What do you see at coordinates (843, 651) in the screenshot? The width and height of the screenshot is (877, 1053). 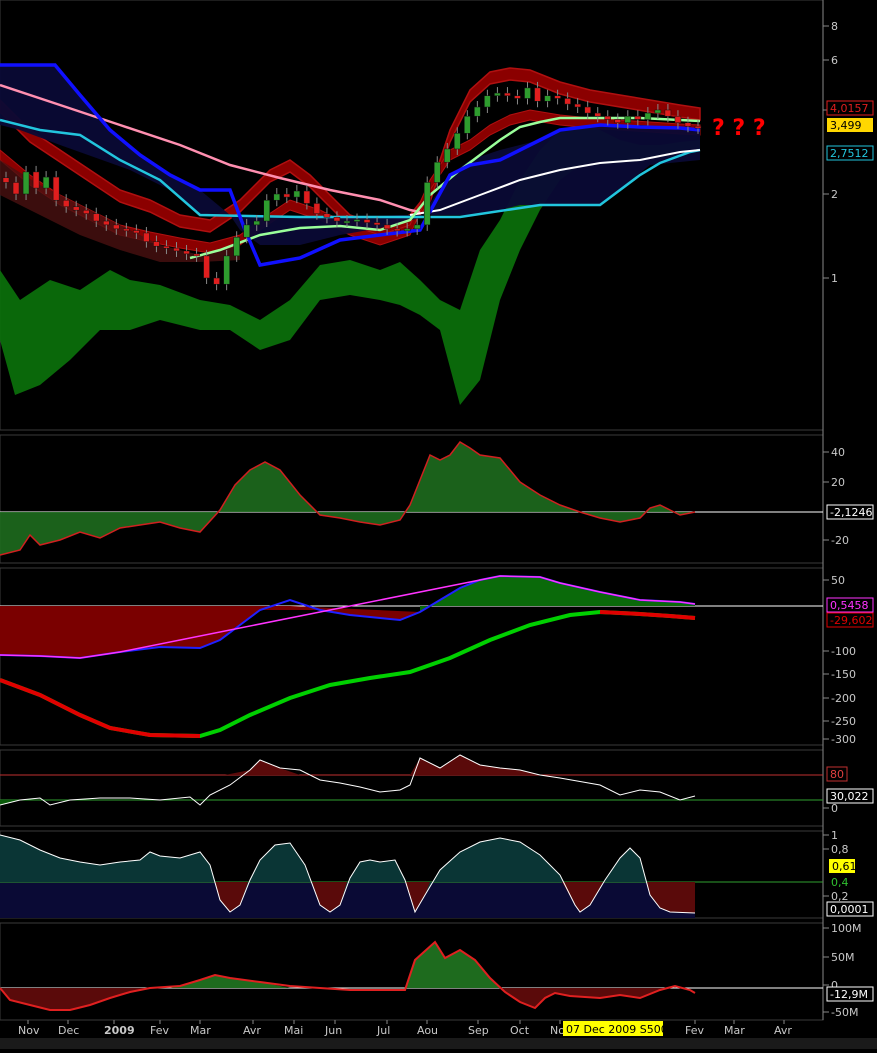 I see `osc2-ytick-label: -100` at bounding box center [843, 651].